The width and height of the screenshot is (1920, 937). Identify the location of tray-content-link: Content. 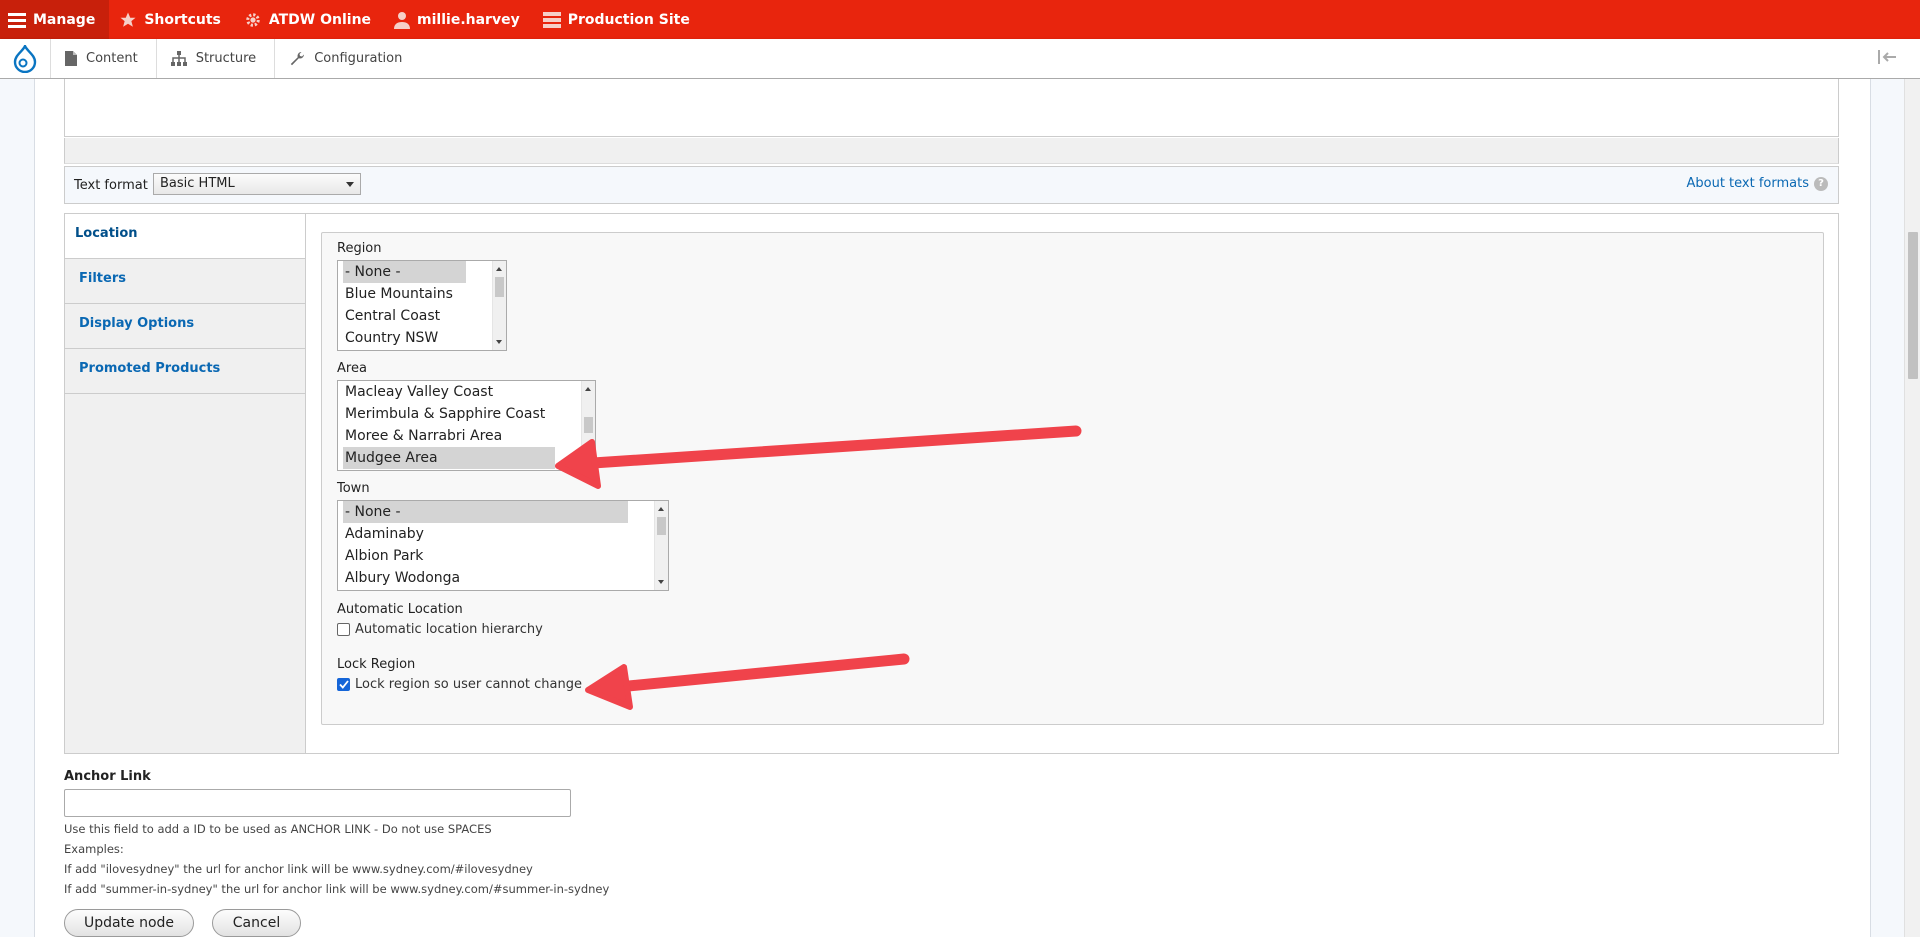
(103, 58).